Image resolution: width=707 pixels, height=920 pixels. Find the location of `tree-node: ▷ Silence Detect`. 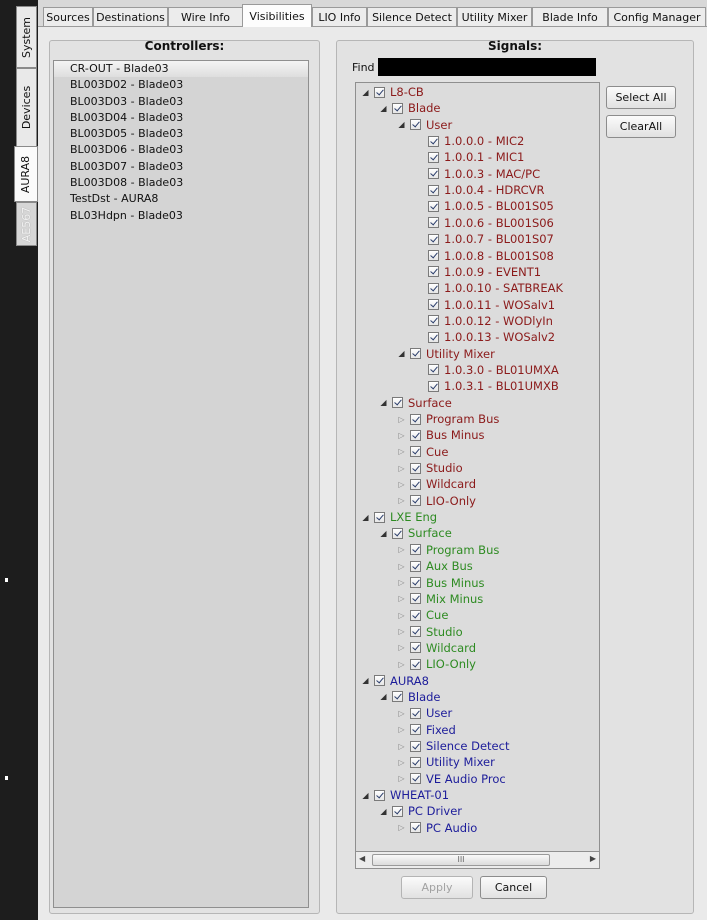

tree-node: ▷ Silence Detect is located at coordinates (452, 746).